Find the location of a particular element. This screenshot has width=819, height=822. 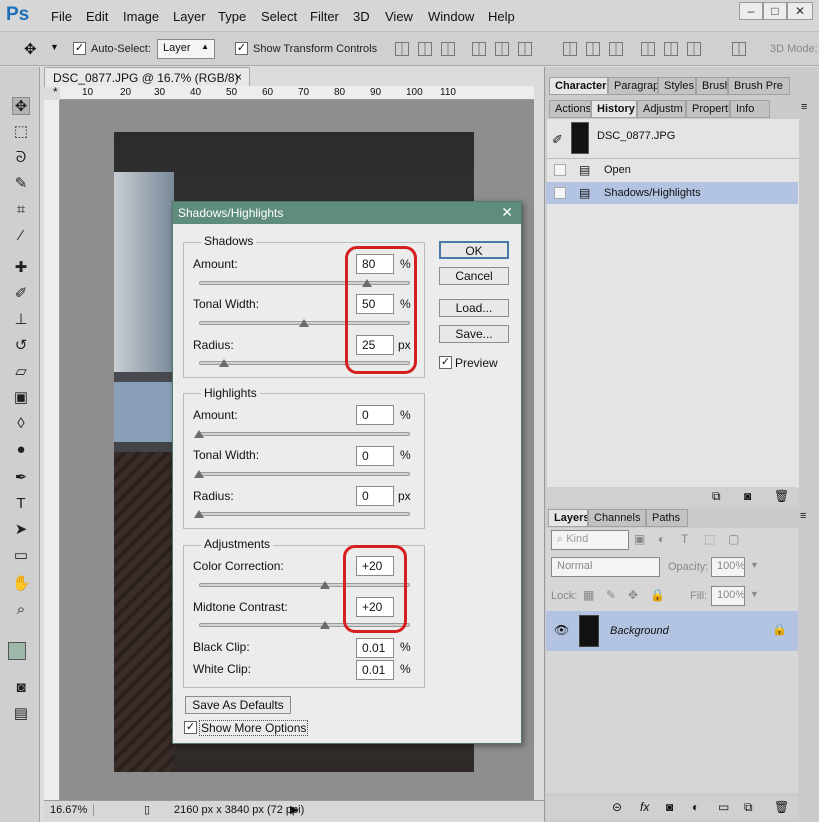

filter-image-icon: ▣ is located at coordinates (639, 539).